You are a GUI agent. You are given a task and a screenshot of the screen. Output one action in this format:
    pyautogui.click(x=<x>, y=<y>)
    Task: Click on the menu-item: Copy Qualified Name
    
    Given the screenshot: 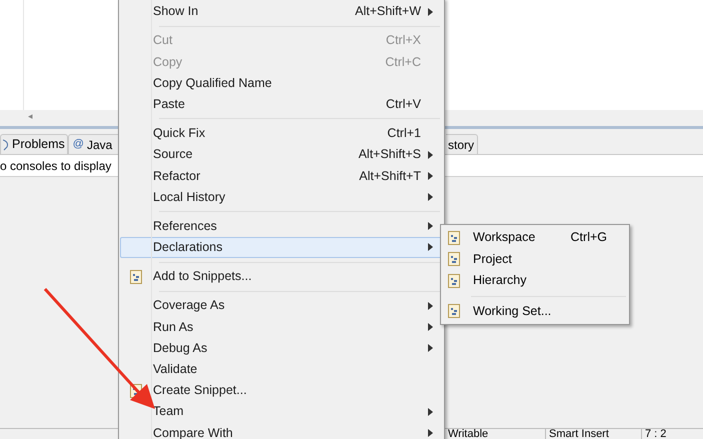 What is the action you would take?
    pyautogui.click(x=282, y=83)
    